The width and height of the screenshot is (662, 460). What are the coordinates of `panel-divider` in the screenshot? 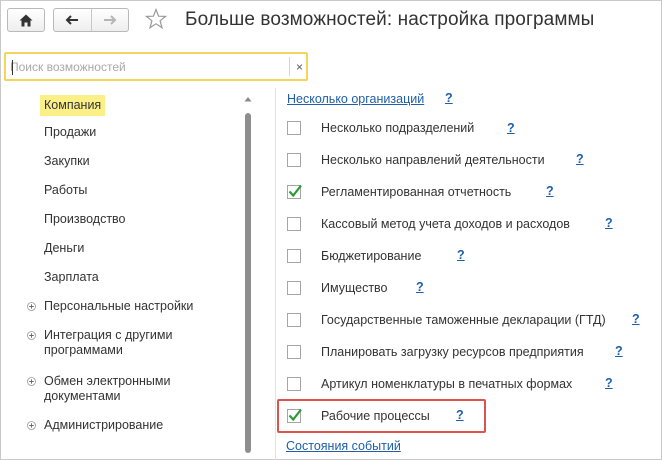 It's located at (275, 274).